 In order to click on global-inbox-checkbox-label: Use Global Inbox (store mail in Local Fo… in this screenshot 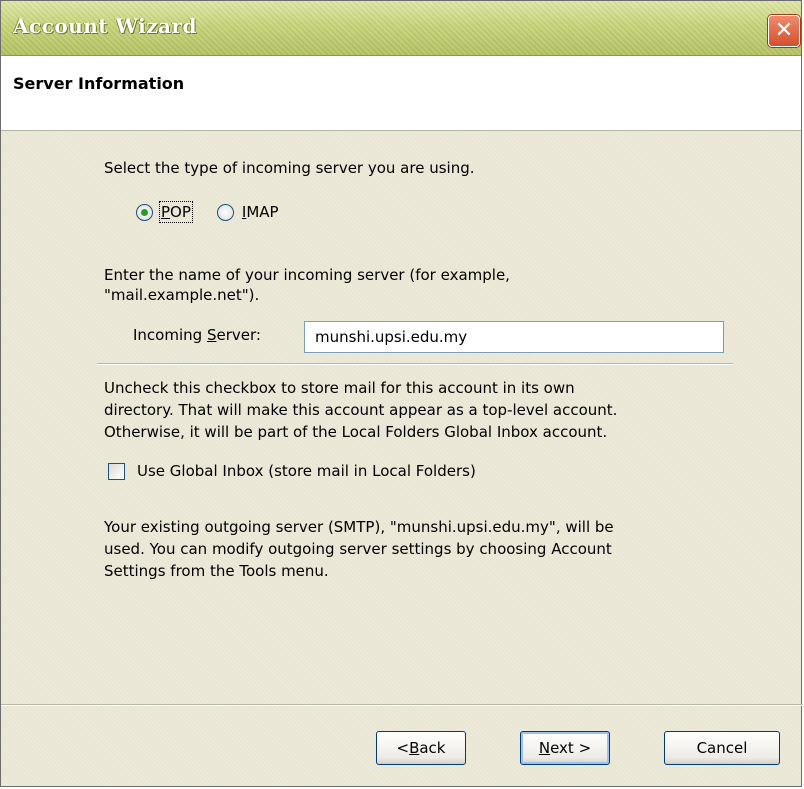, I will do `click(306, 471)`.